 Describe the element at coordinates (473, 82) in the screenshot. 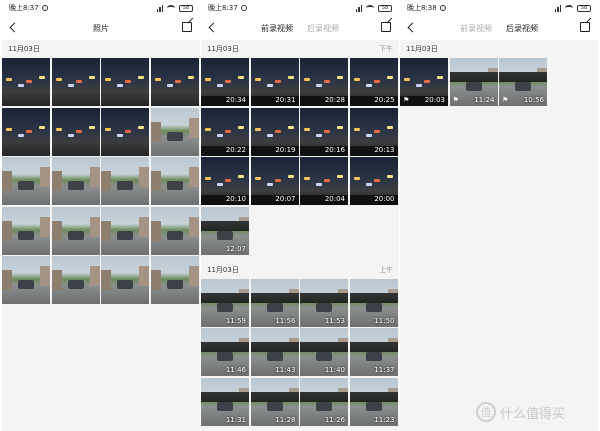

I see `video-thumb: ⚑ 11:24` at that location.